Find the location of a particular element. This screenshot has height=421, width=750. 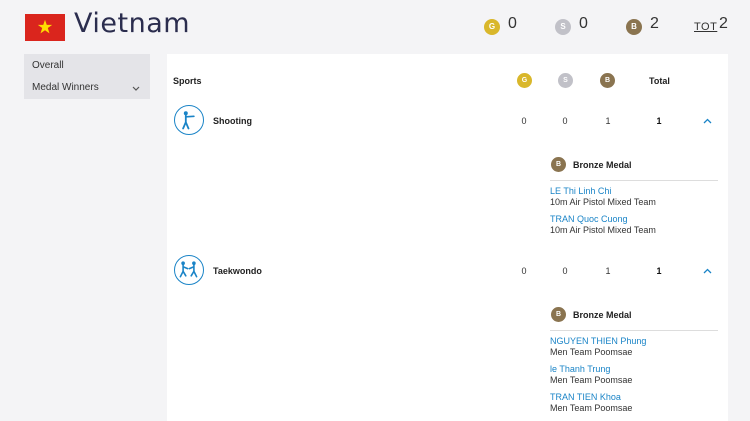

taekwondo-gold: 0 is located at coordinates (524, 271).